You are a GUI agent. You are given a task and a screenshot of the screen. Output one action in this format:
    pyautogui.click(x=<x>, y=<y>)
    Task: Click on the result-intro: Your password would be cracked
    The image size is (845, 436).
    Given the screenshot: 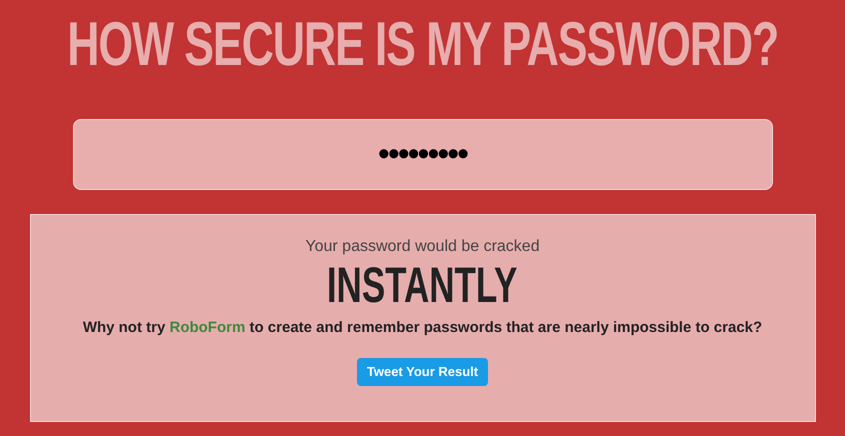 What is the action you would take?
    pyautogui.click(x=422, y=247)
    